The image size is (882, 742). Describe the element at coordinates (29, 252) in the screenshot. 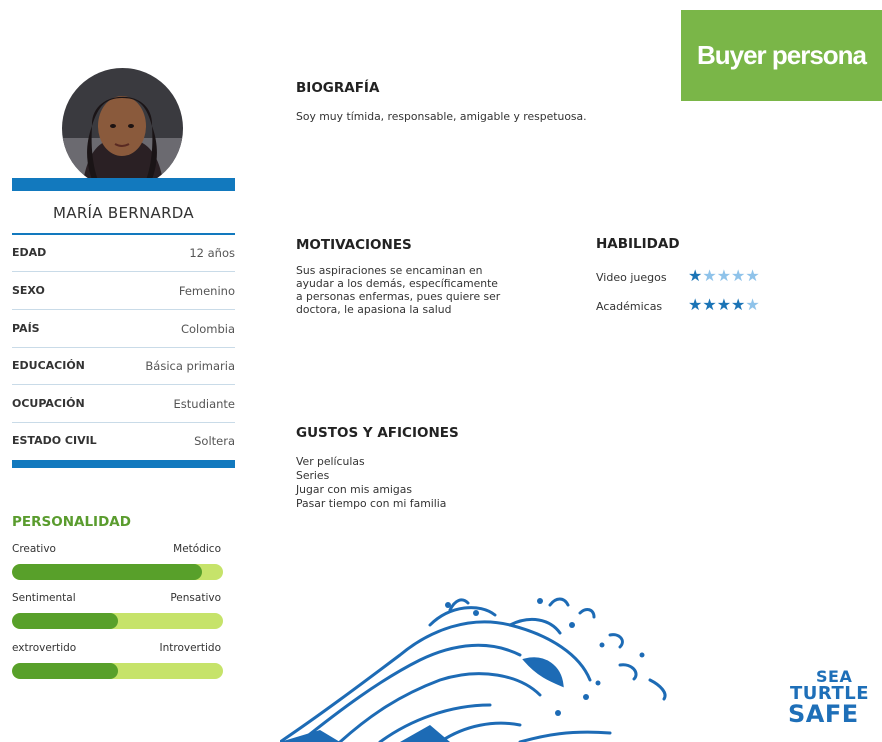

I see `info-label: EDAD` at that location.